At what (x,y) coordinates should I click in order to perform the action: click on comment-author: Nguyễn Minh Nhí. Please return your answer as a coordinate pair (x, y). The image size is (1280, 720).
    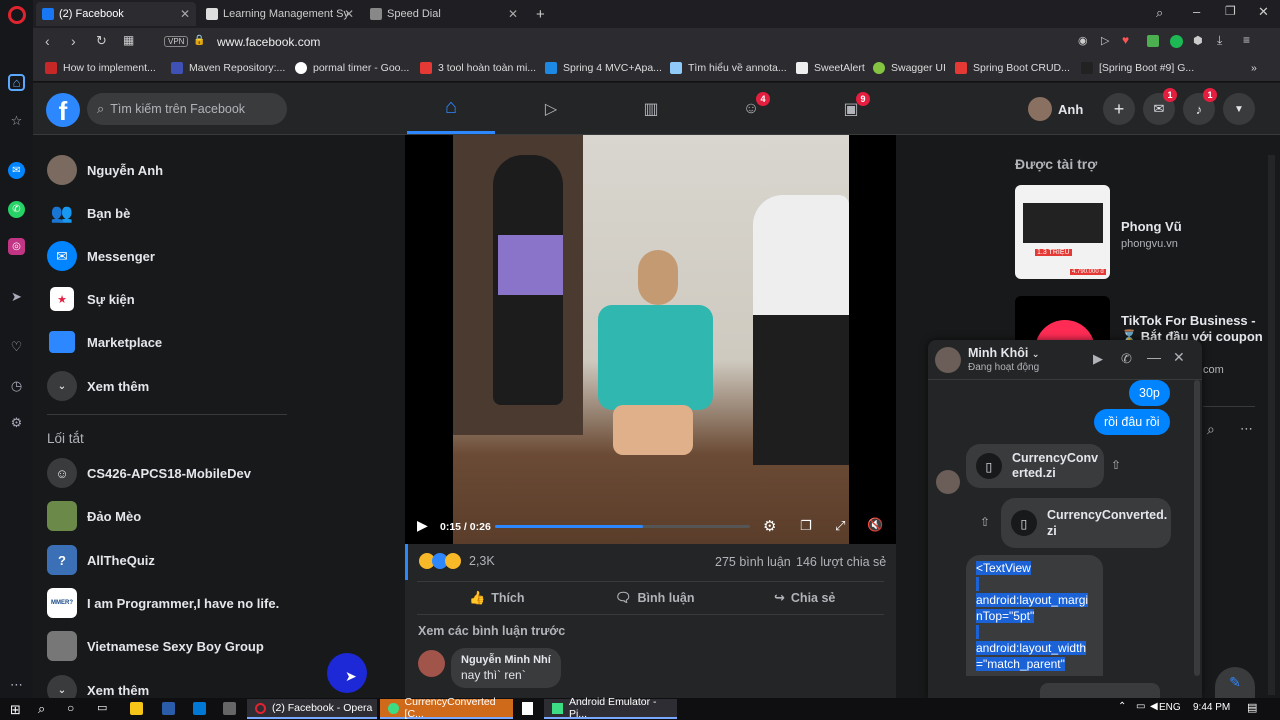
    Looking at the image, I should click on (506, 660).